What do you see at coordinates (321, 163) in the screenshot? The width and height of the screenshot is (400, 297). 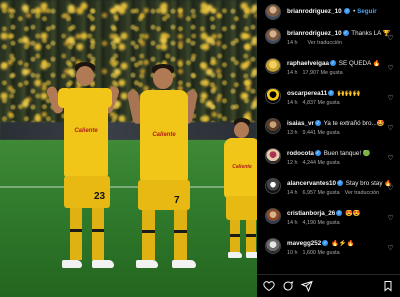 I see `comment-likes: 4,244 Me gusta` at bounding box center [321, 163].